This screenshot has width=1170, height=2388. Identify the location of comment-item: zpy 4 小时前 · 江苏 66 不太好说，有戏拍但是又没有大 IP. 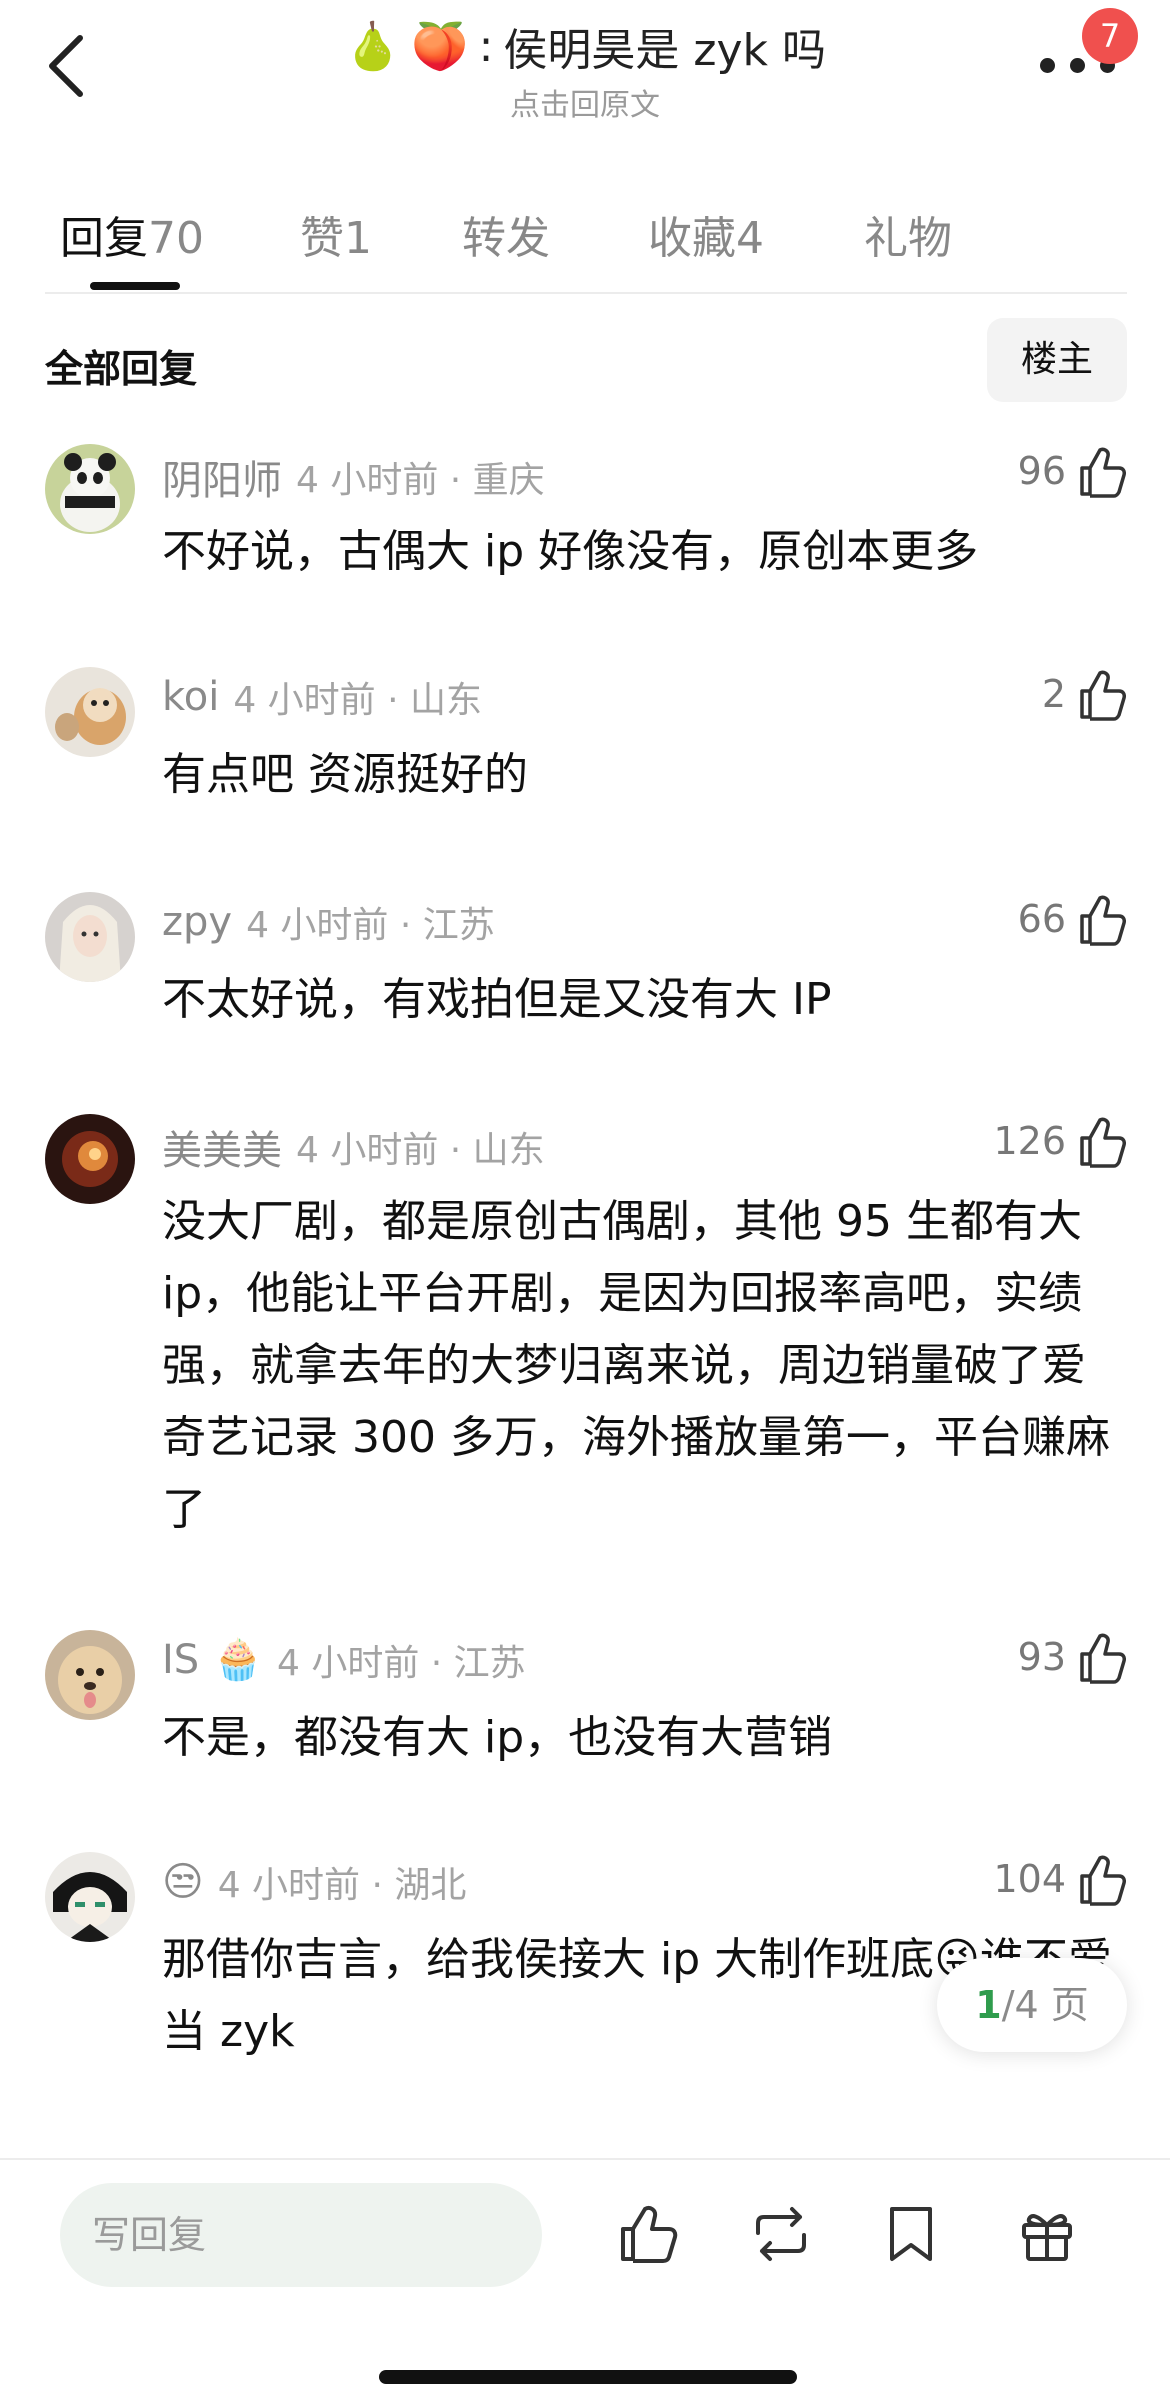
(585, 982).